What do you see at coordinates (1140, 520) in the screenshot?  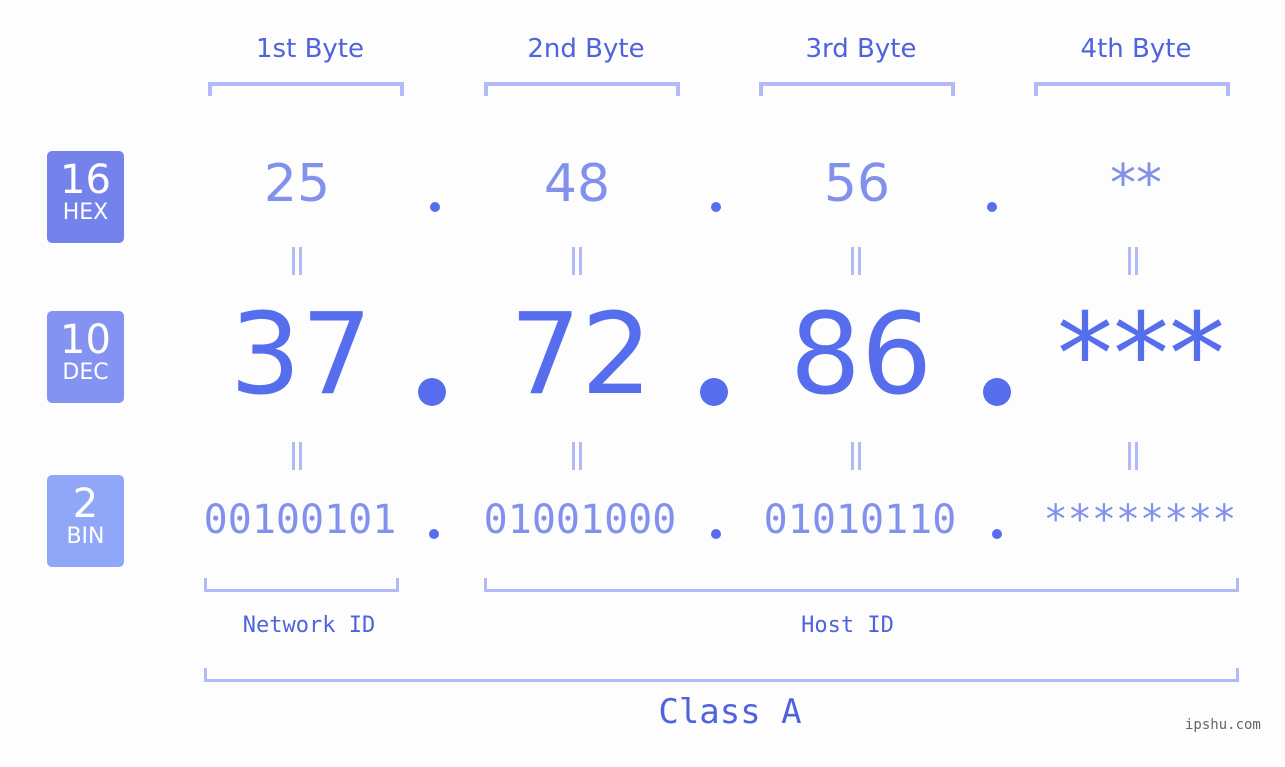 I see `bin-byte-4: ********` at bounding box center [1140, 520].